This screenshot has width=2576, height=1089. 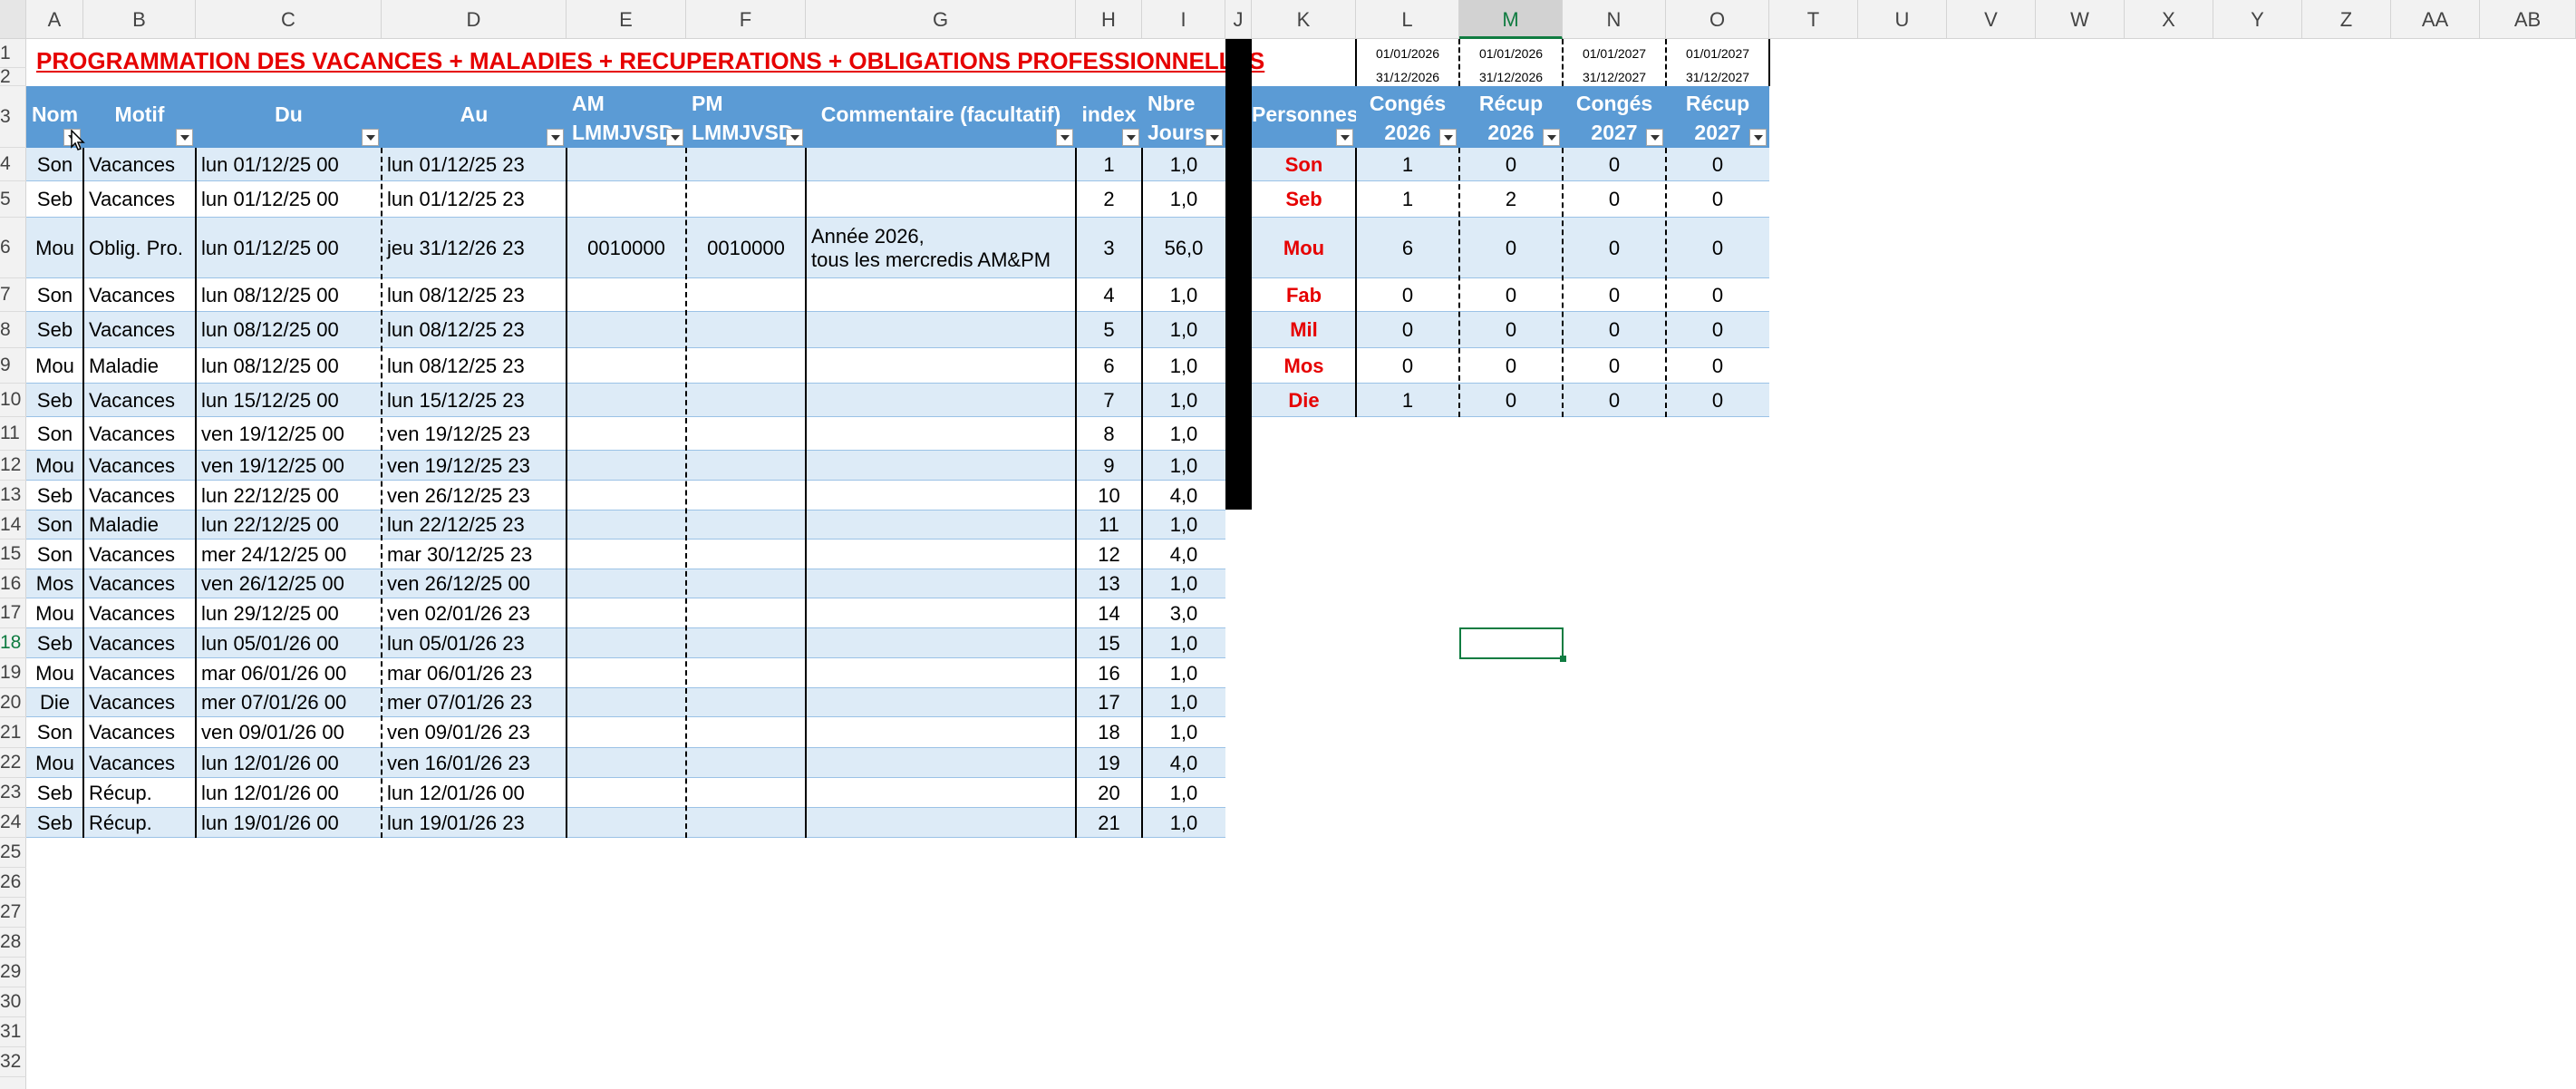 What do you see at coordinates (54, 330) in the screenshot?
I see `cell-A8: Seb` at bounding box center [54, 330].